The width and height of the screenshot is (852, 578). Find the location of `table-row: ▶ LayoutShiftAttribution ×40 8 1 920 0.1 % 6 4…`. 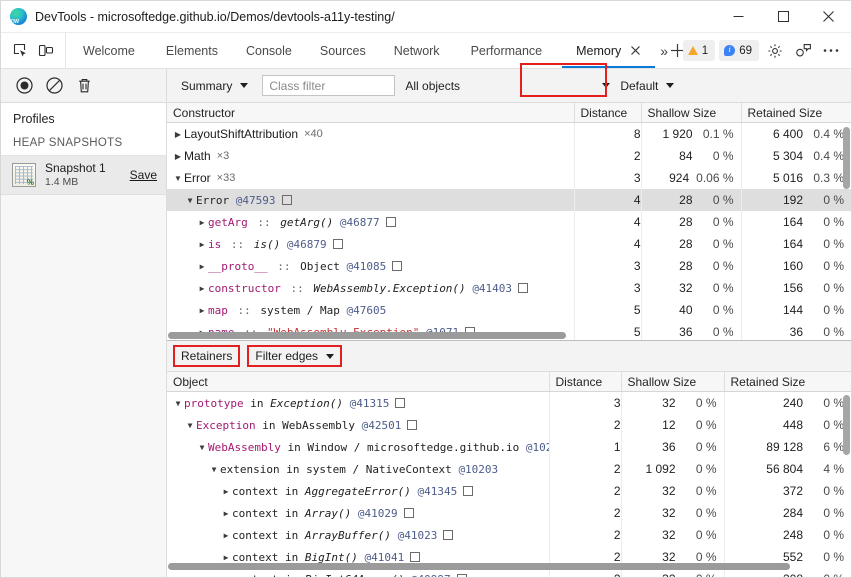

table-row: ▶ LayoutShiftAttribution ×40 8 1 920 0.1 % 6 4… is located at coordinates (509, 134).